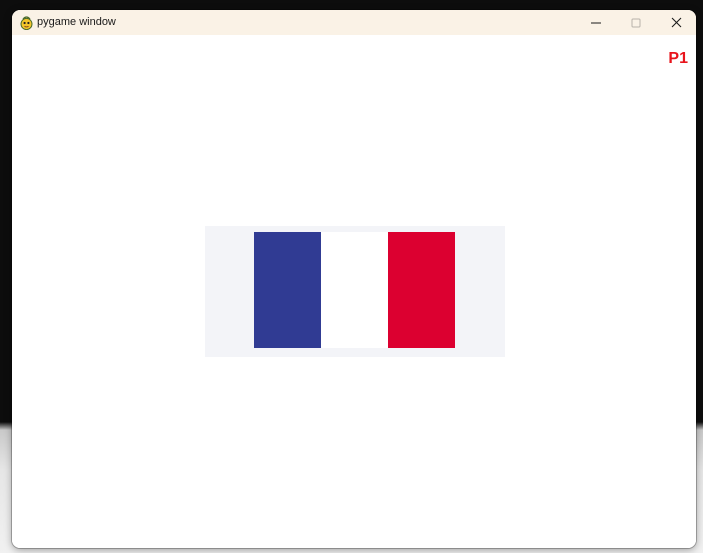 This screenshot has width=703, height=553. I want to click on minimize-icon, so click(596, 22).